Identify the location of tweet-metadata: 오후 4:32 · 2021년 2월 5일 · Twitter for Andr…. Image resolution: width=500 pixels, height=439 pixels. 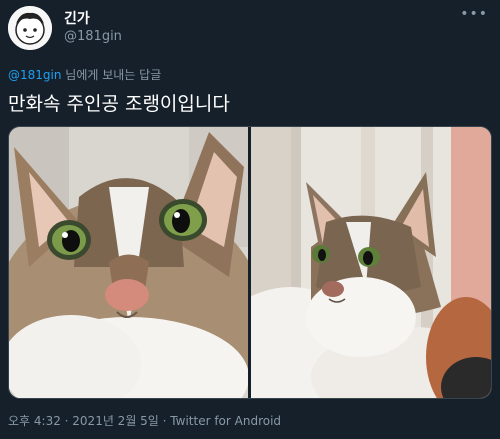
(144, 420).